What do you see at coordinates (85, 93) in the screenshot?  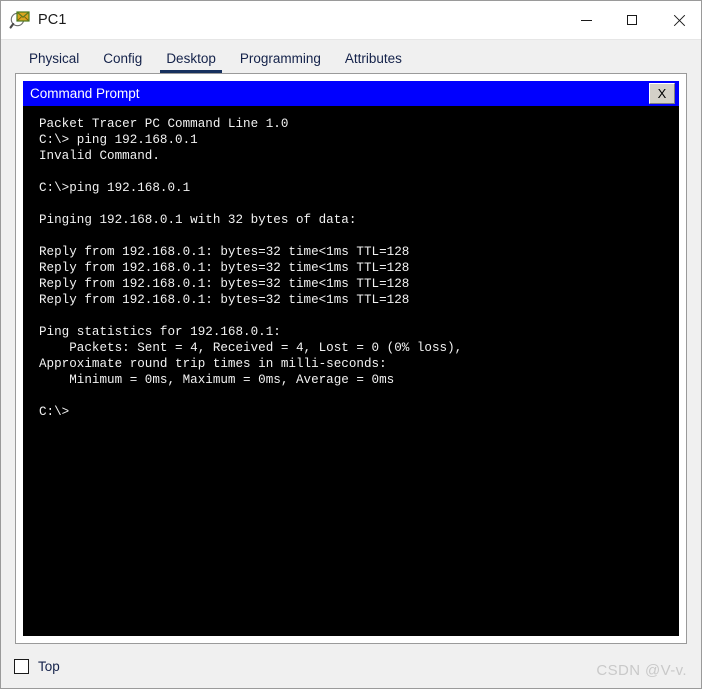 I see `command-prompt-title: Command Prompt` at bounding box center [85, 93].